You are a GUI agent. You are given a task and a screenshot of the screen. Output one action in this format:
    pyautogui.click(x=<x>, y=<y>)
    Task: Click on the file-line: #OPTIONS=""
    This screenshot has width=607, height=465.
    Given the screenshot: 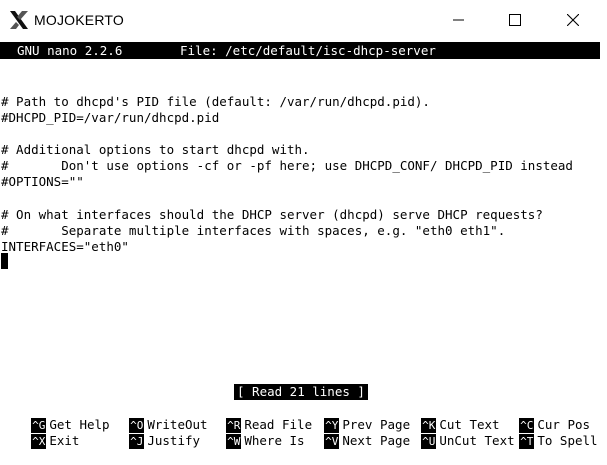 What is the action you would take?
    pyautogui.click(x=42, y=181)
    